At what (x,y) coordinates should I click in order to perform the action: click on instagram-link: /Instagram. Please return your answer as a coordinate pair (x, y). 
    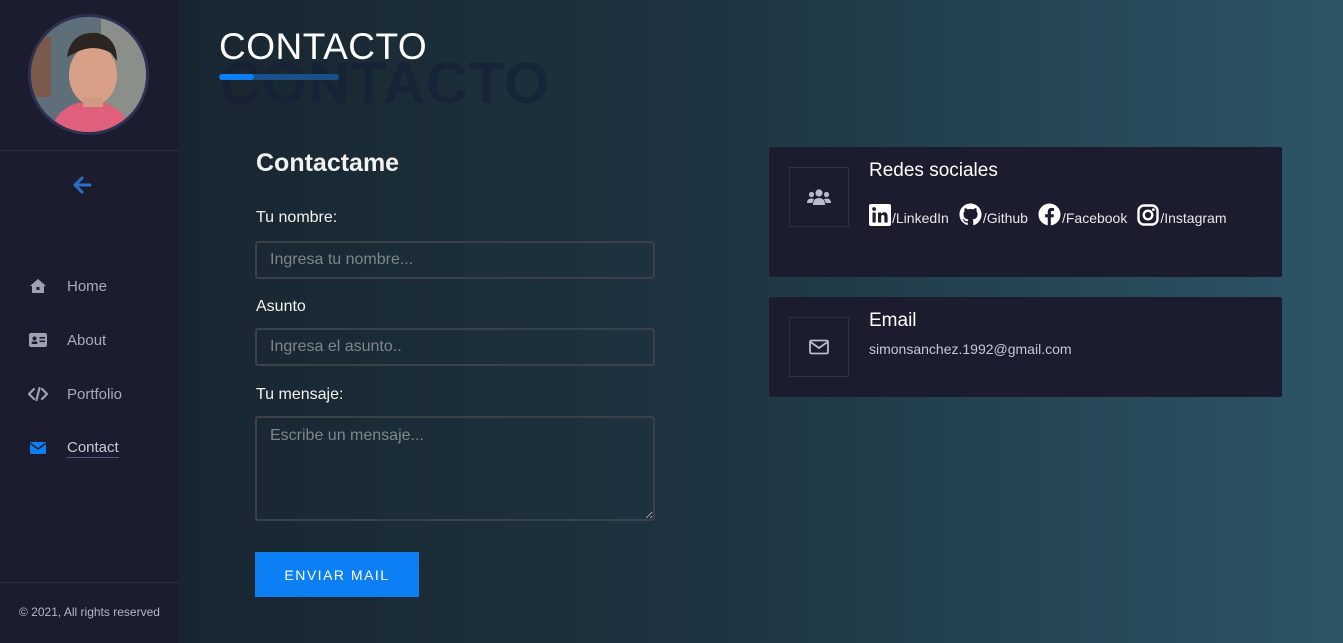
    Looking at the image, I should click on (1182, 214).